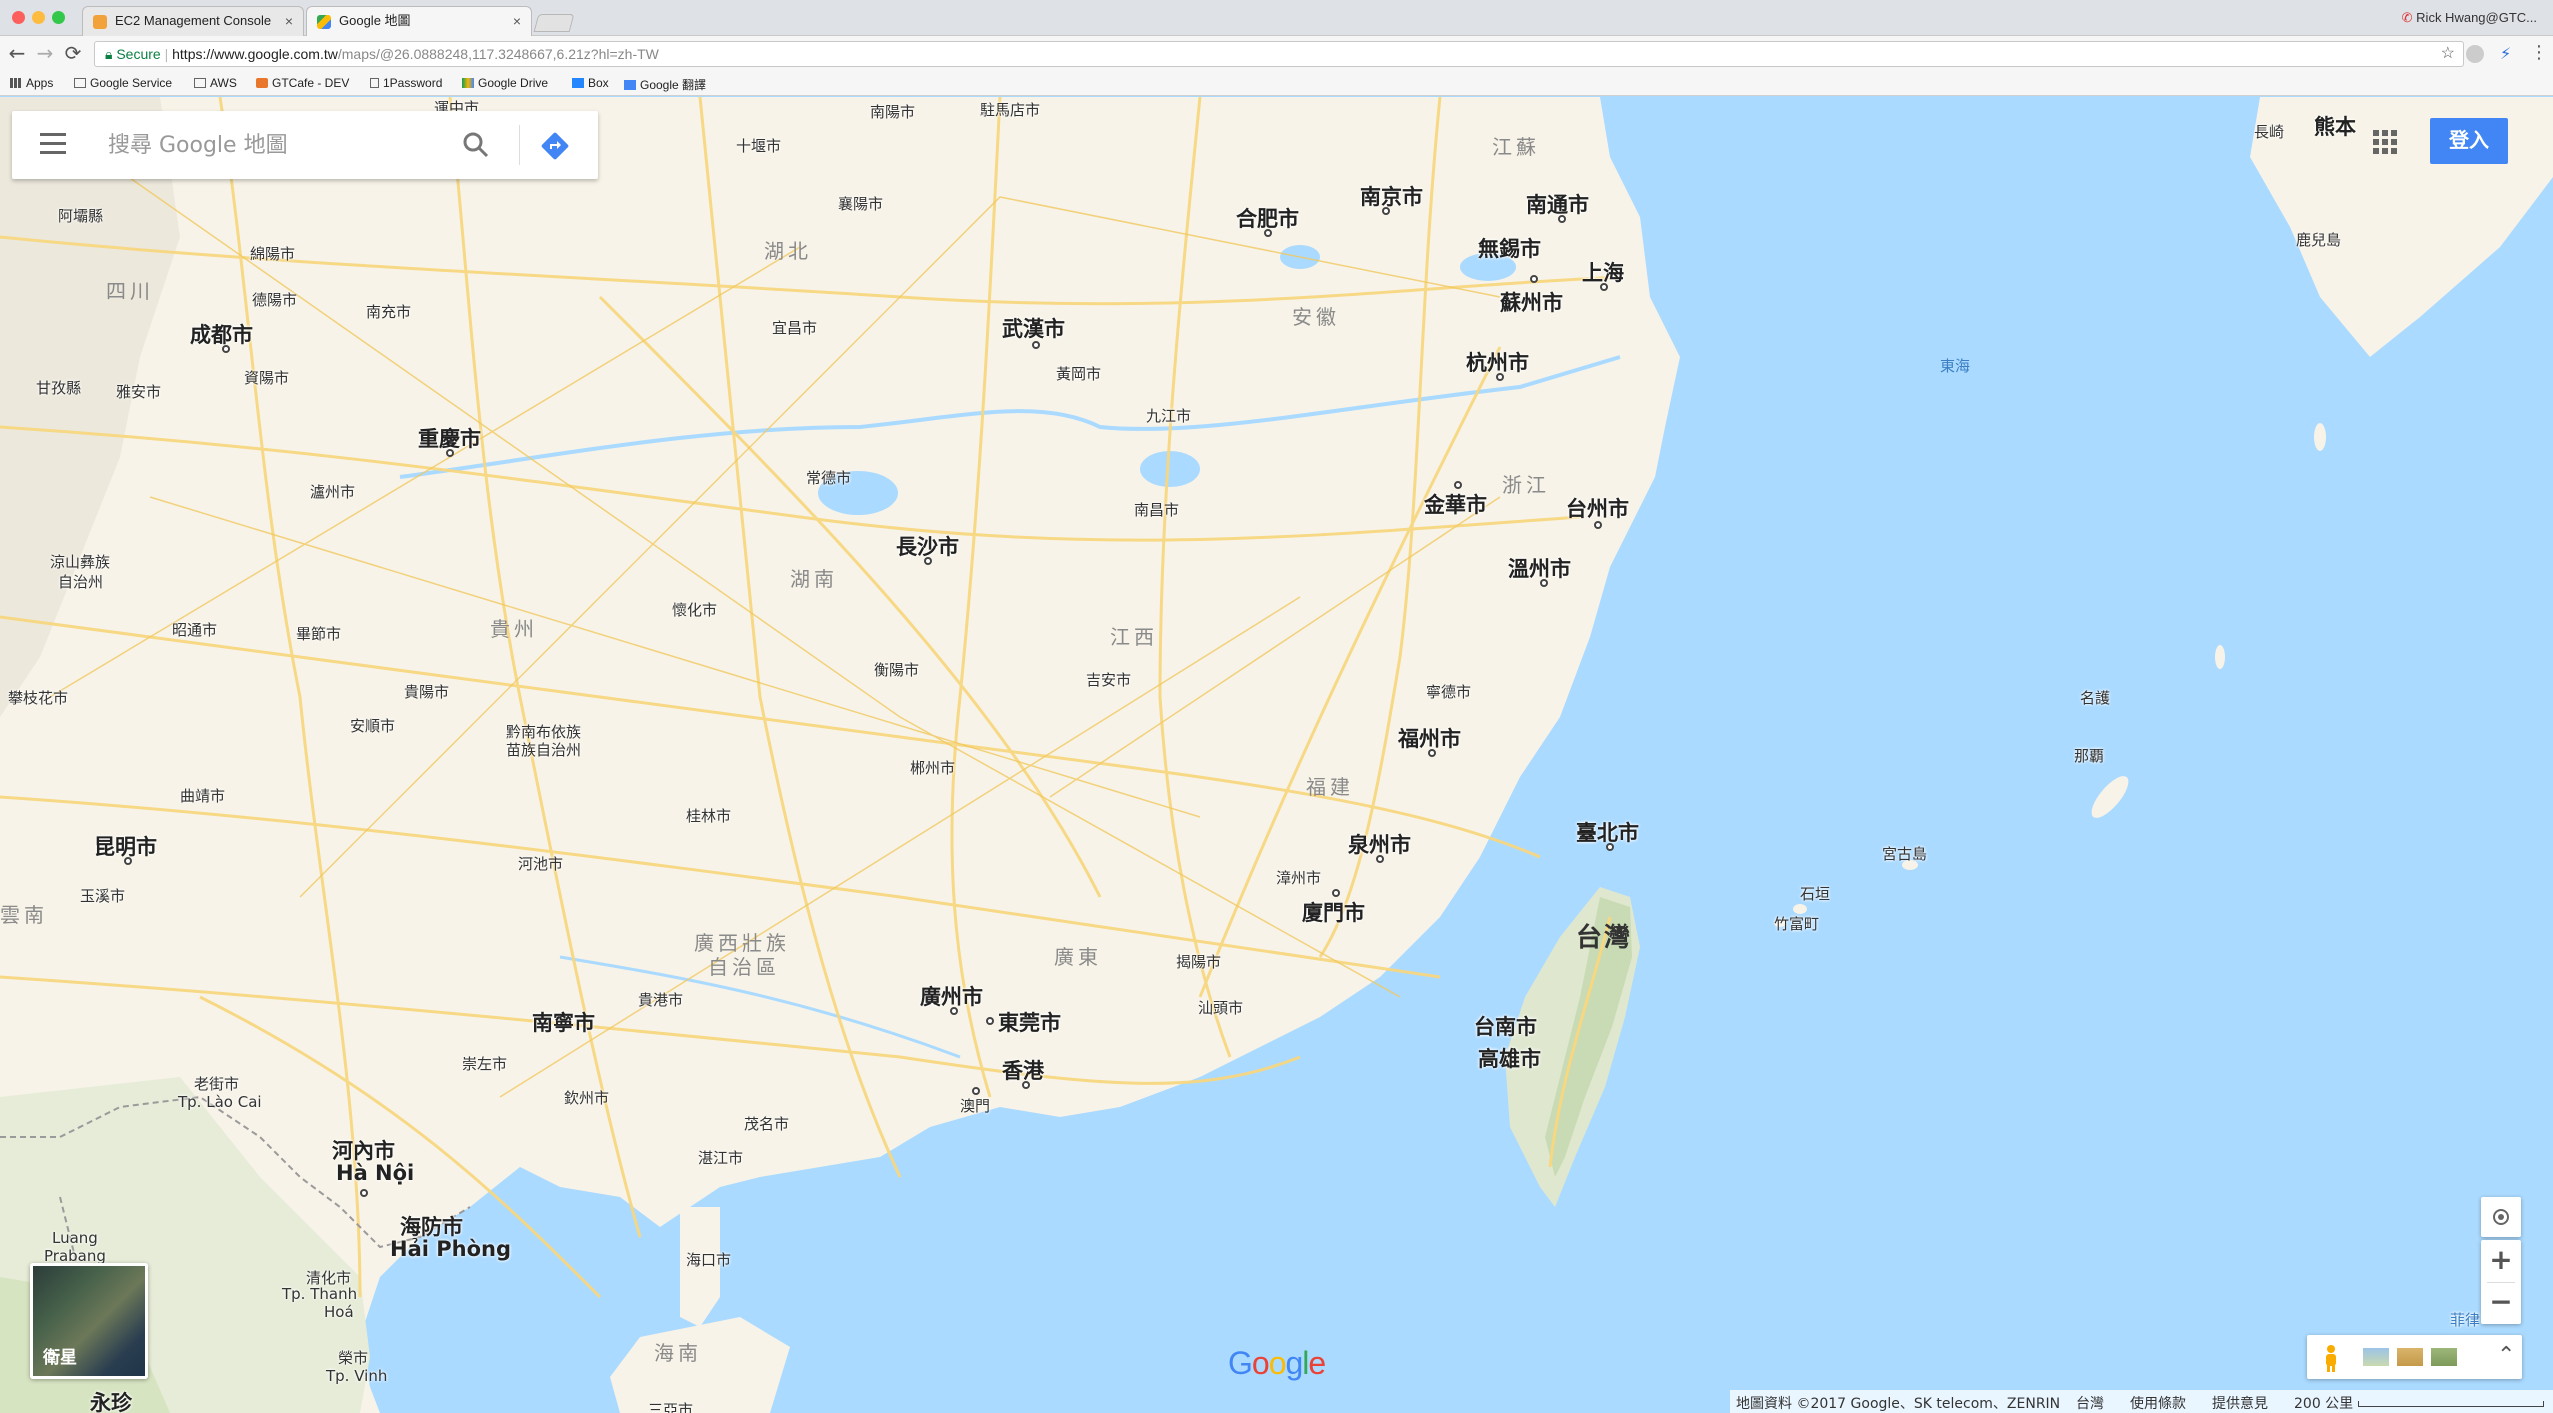 The image size is (2553, 1413). I want to click on city-label: 苗族自治州, so click(544, 750).